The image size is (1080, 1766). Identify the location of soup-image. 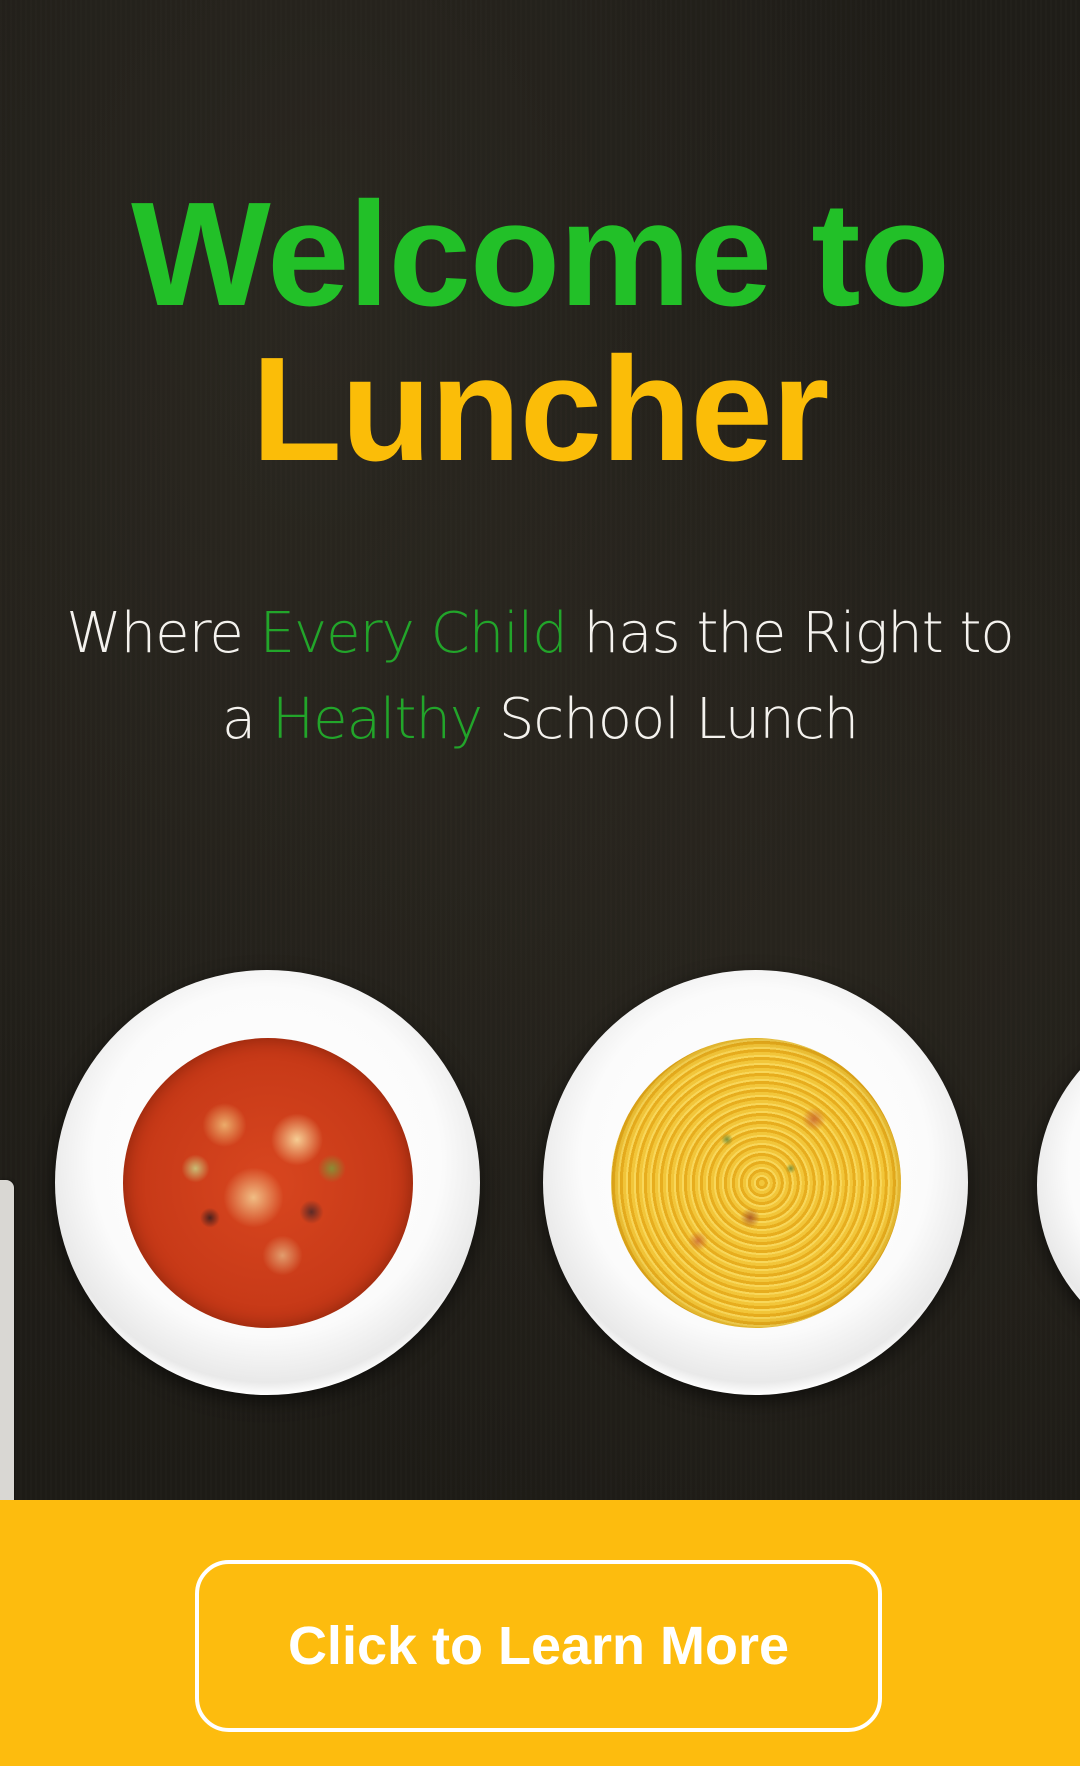
(268, 1183).